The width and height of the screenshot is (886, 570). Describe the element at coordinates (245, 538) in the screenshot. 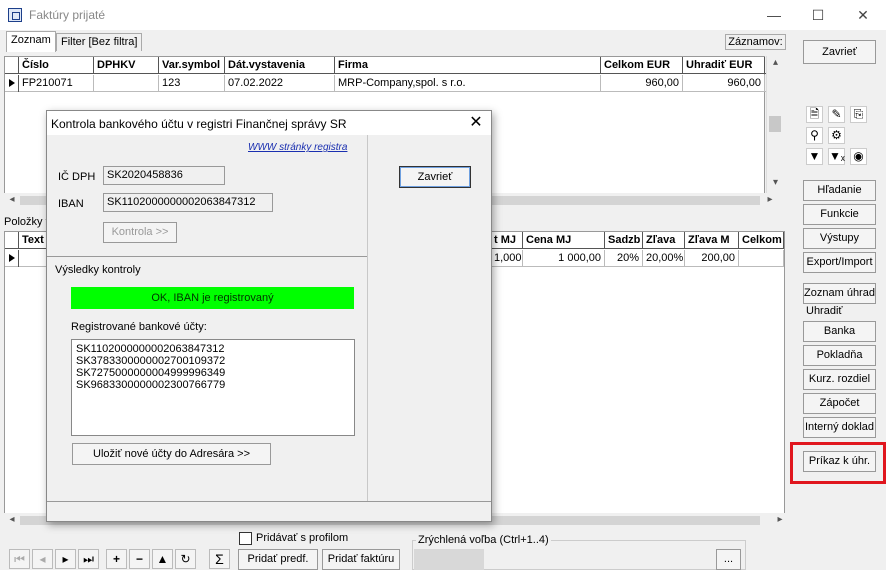

I see `pridavat-profil-checkbox` at that location.